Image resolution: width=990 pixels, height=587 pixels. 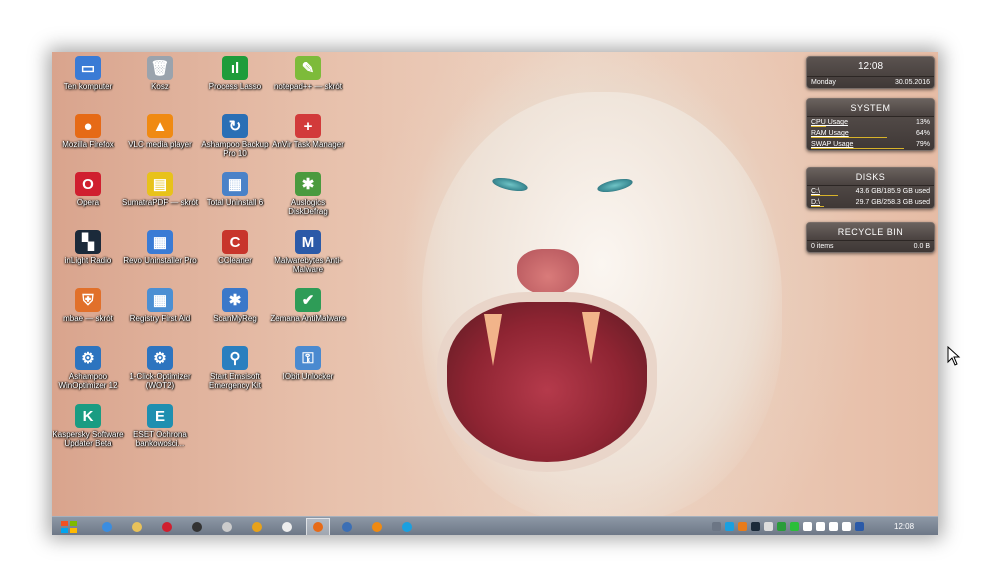 What do you see at coordinates (794, 526) in the screenshot?
I see `tray-circle-icon` at bounding box center [794, 526].